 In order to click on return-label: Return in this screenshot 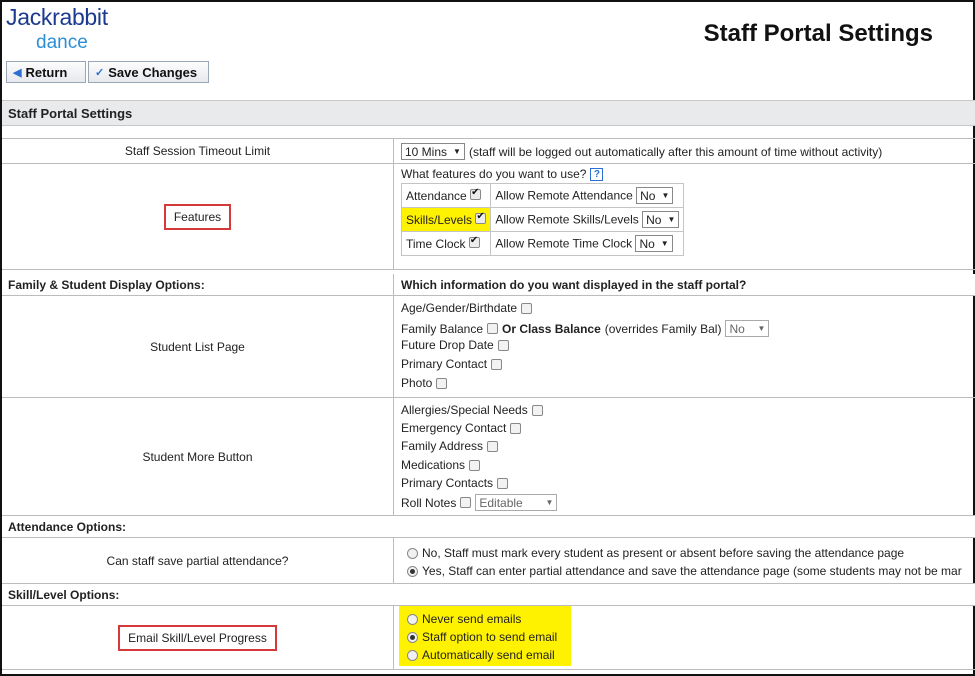, I will do `click(46, 72)`.